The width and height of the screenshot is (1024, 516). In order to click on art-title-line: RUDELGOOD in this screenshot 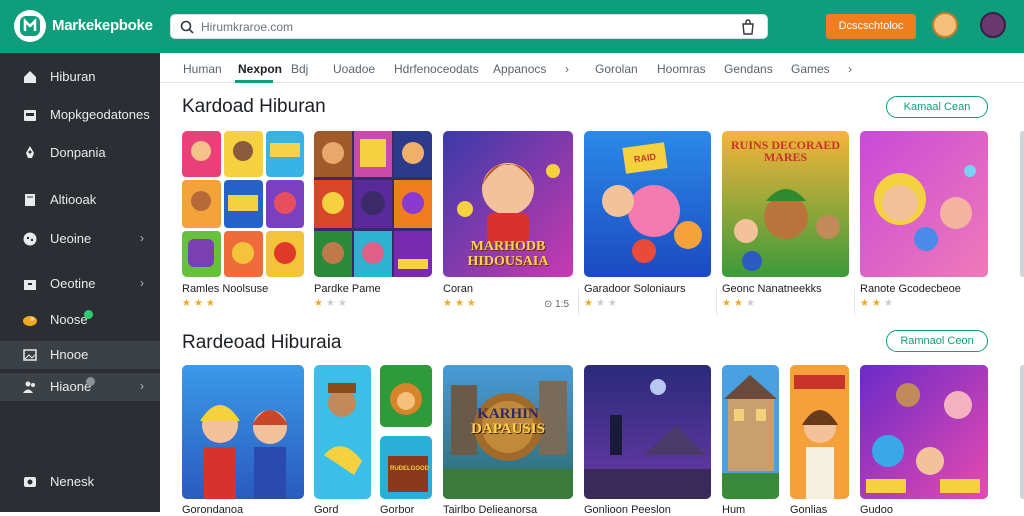, I will do `click(409, 469)`.